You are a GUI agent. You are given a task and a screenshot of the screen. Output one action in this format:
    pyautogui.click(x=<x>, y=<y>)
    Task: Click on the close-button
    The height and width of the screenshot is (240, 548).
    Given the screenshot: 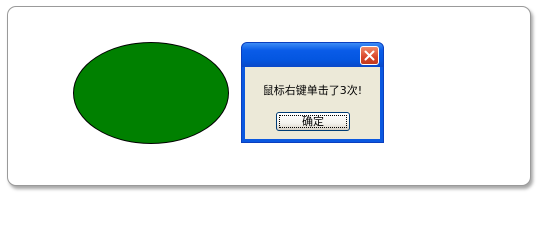 What is the action you would take?
    pyautogui.click(x=369, y=55)
    